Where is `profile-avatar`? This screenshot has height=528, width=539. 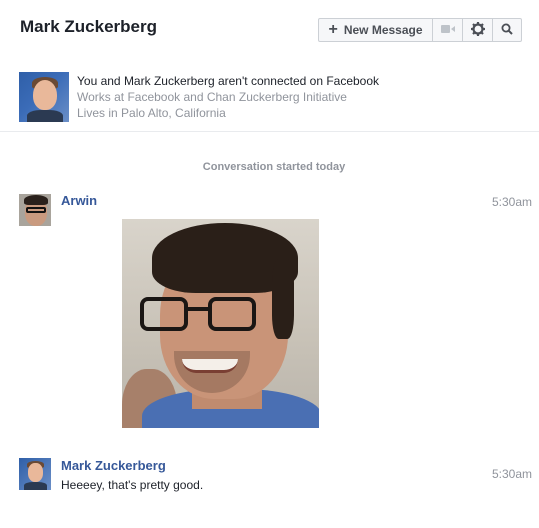 profile-avatar is located at coordinates (44, 97).